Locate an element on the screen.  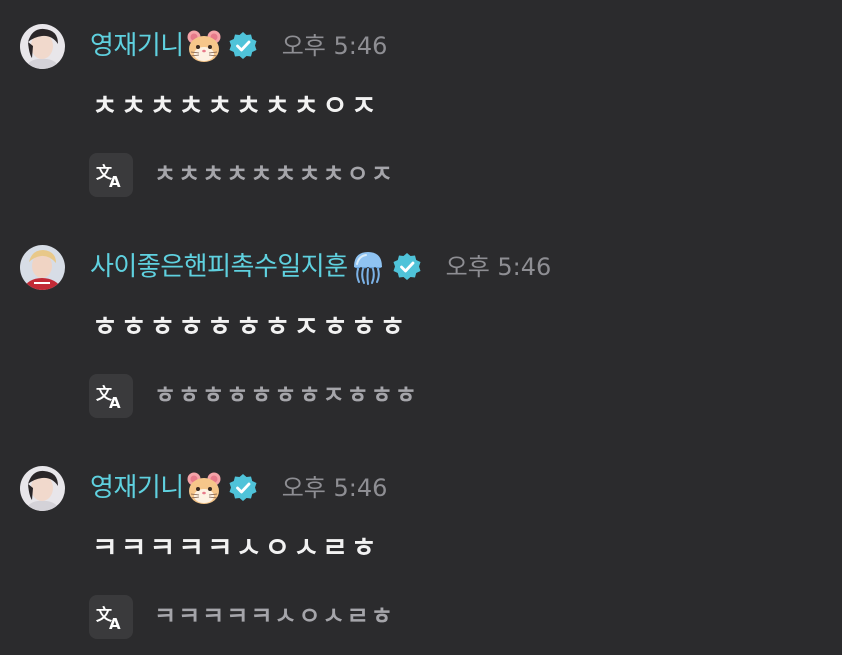
message-header: 사이좋은핸피촉수일지훈 오후 5:46 is located at coordinates (320, 267).